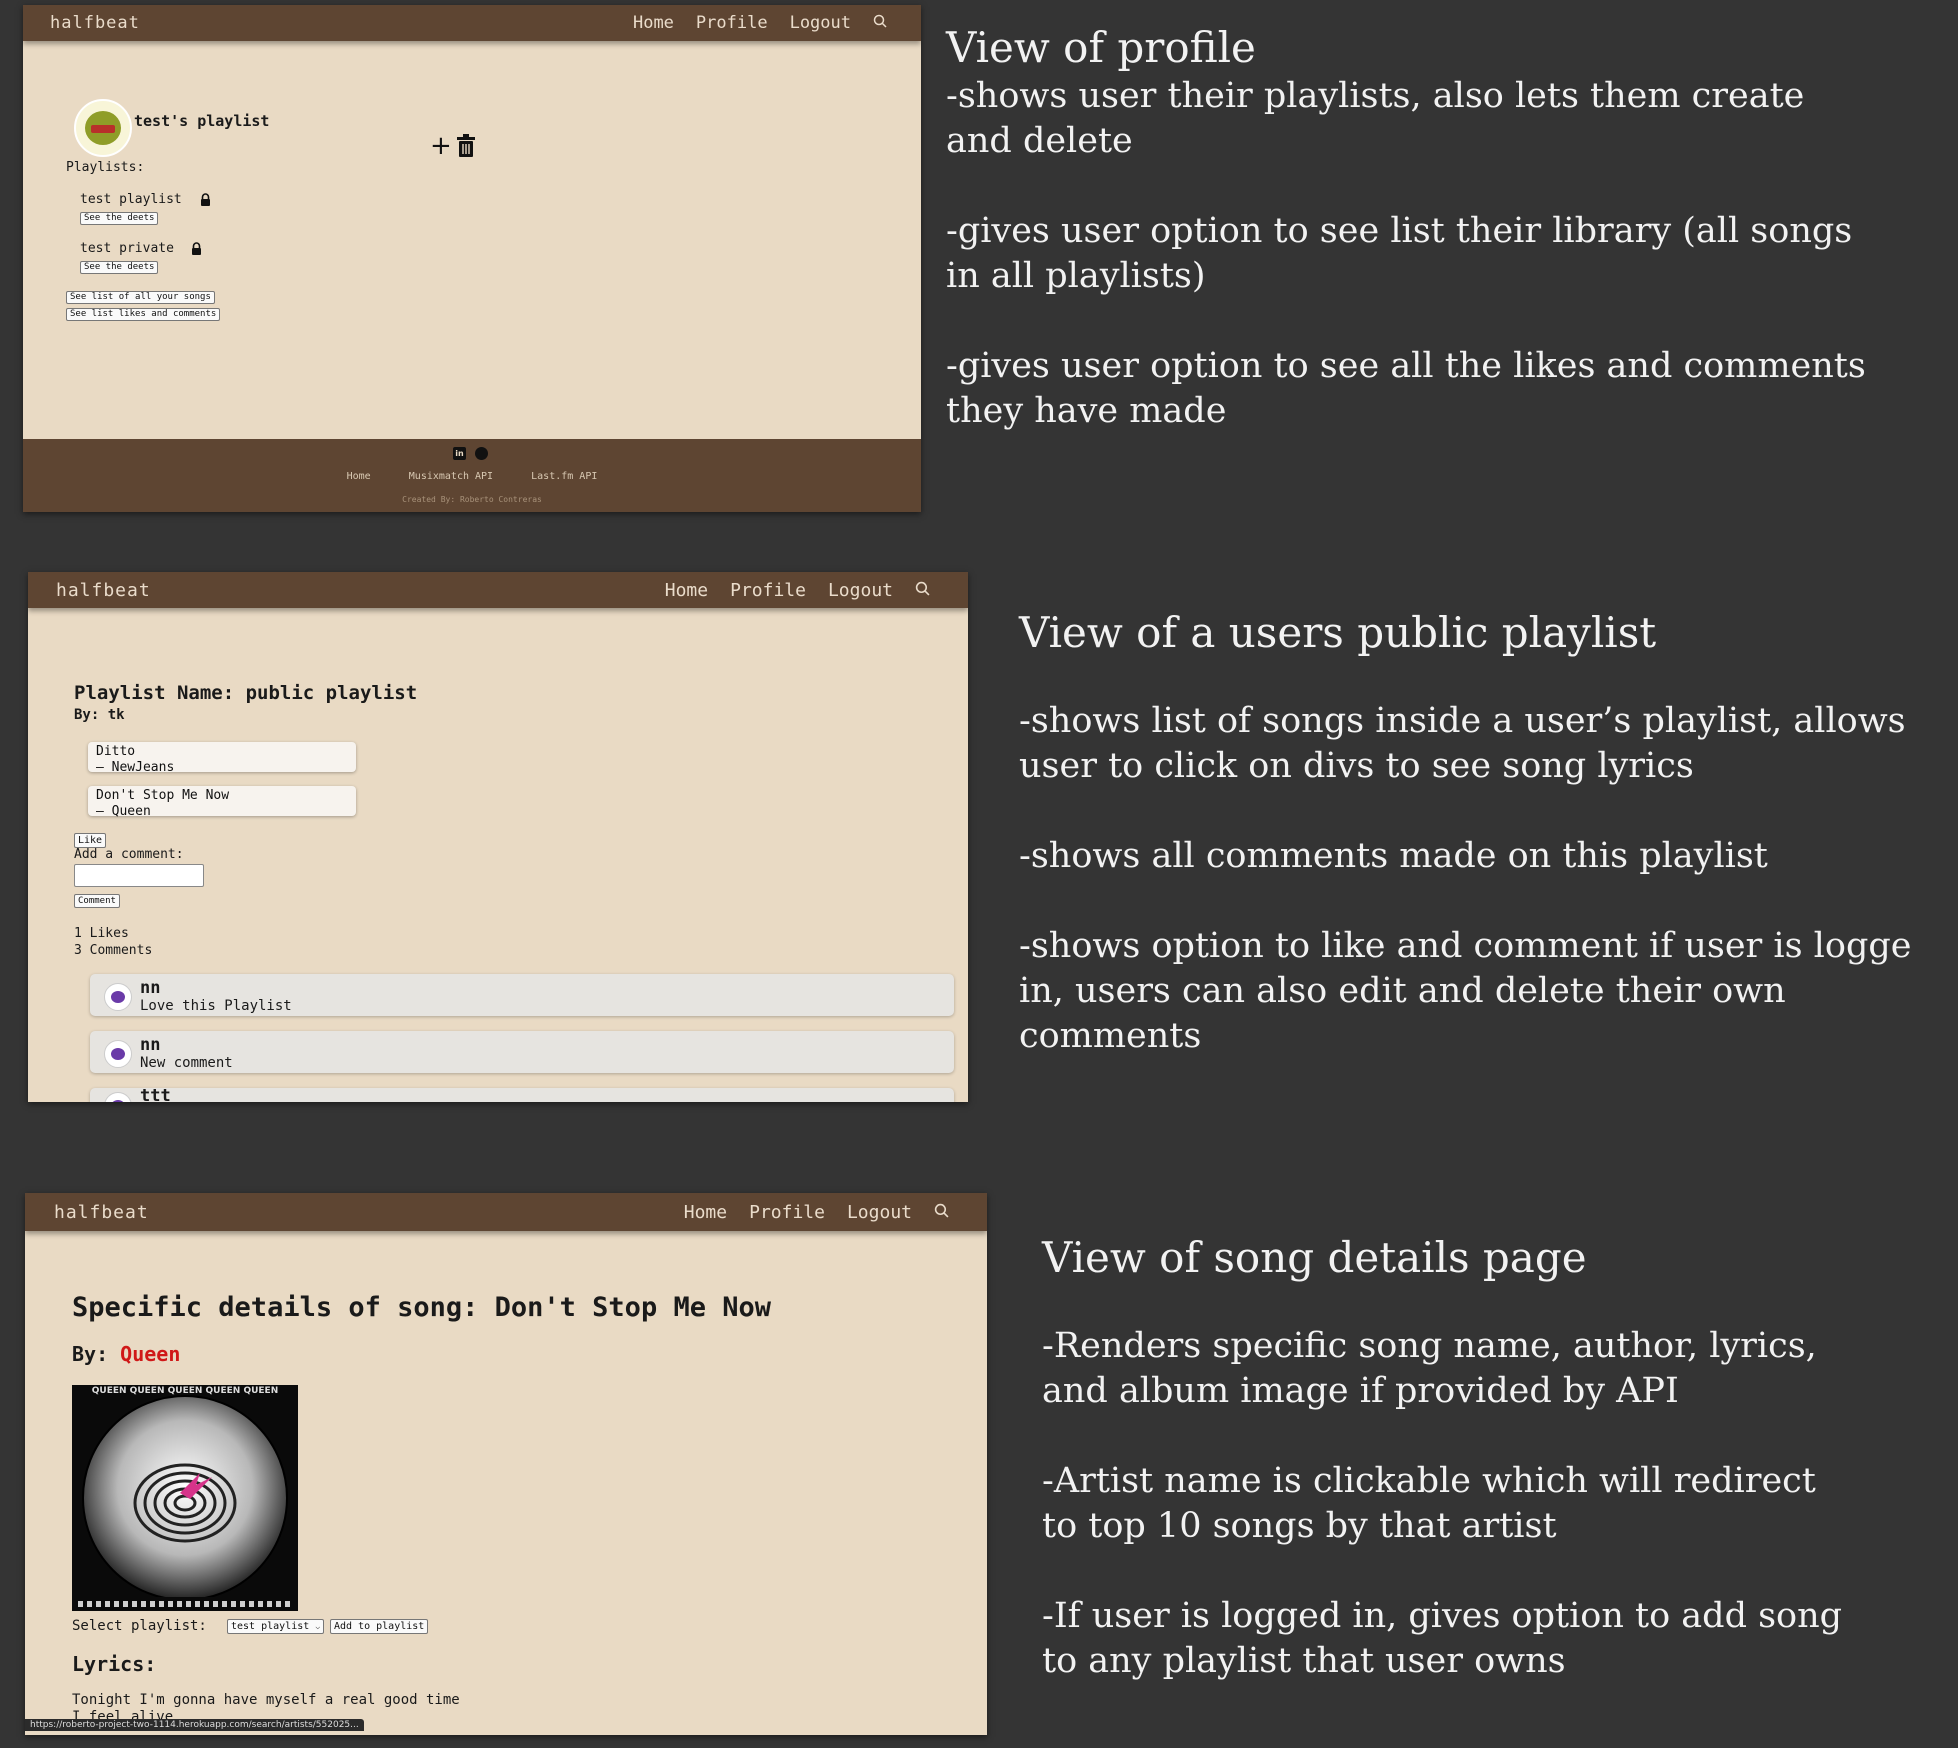 This screenshot has width=1958, height=1748. What do you see at coordinates (1101, 47) in the screenshot?
I see `description-heading: View of profile` at bounding box center [1101, 47].